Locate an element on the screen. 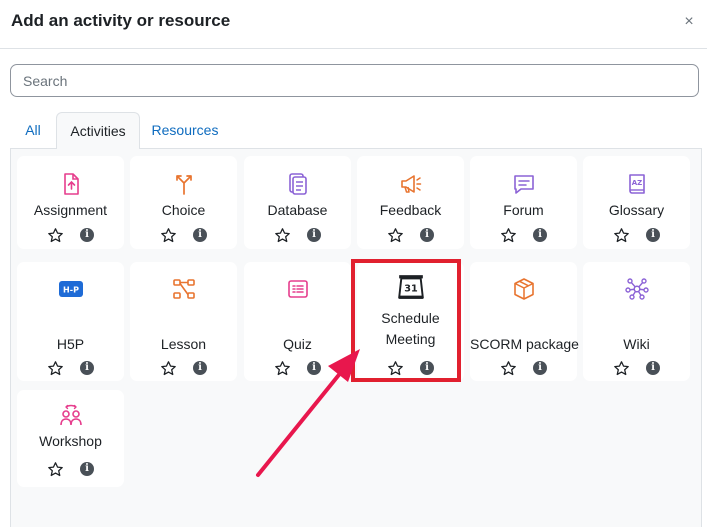 This screenshot has height=527, width=707. tab-activities: Activities is located at coordinates (98, 130).